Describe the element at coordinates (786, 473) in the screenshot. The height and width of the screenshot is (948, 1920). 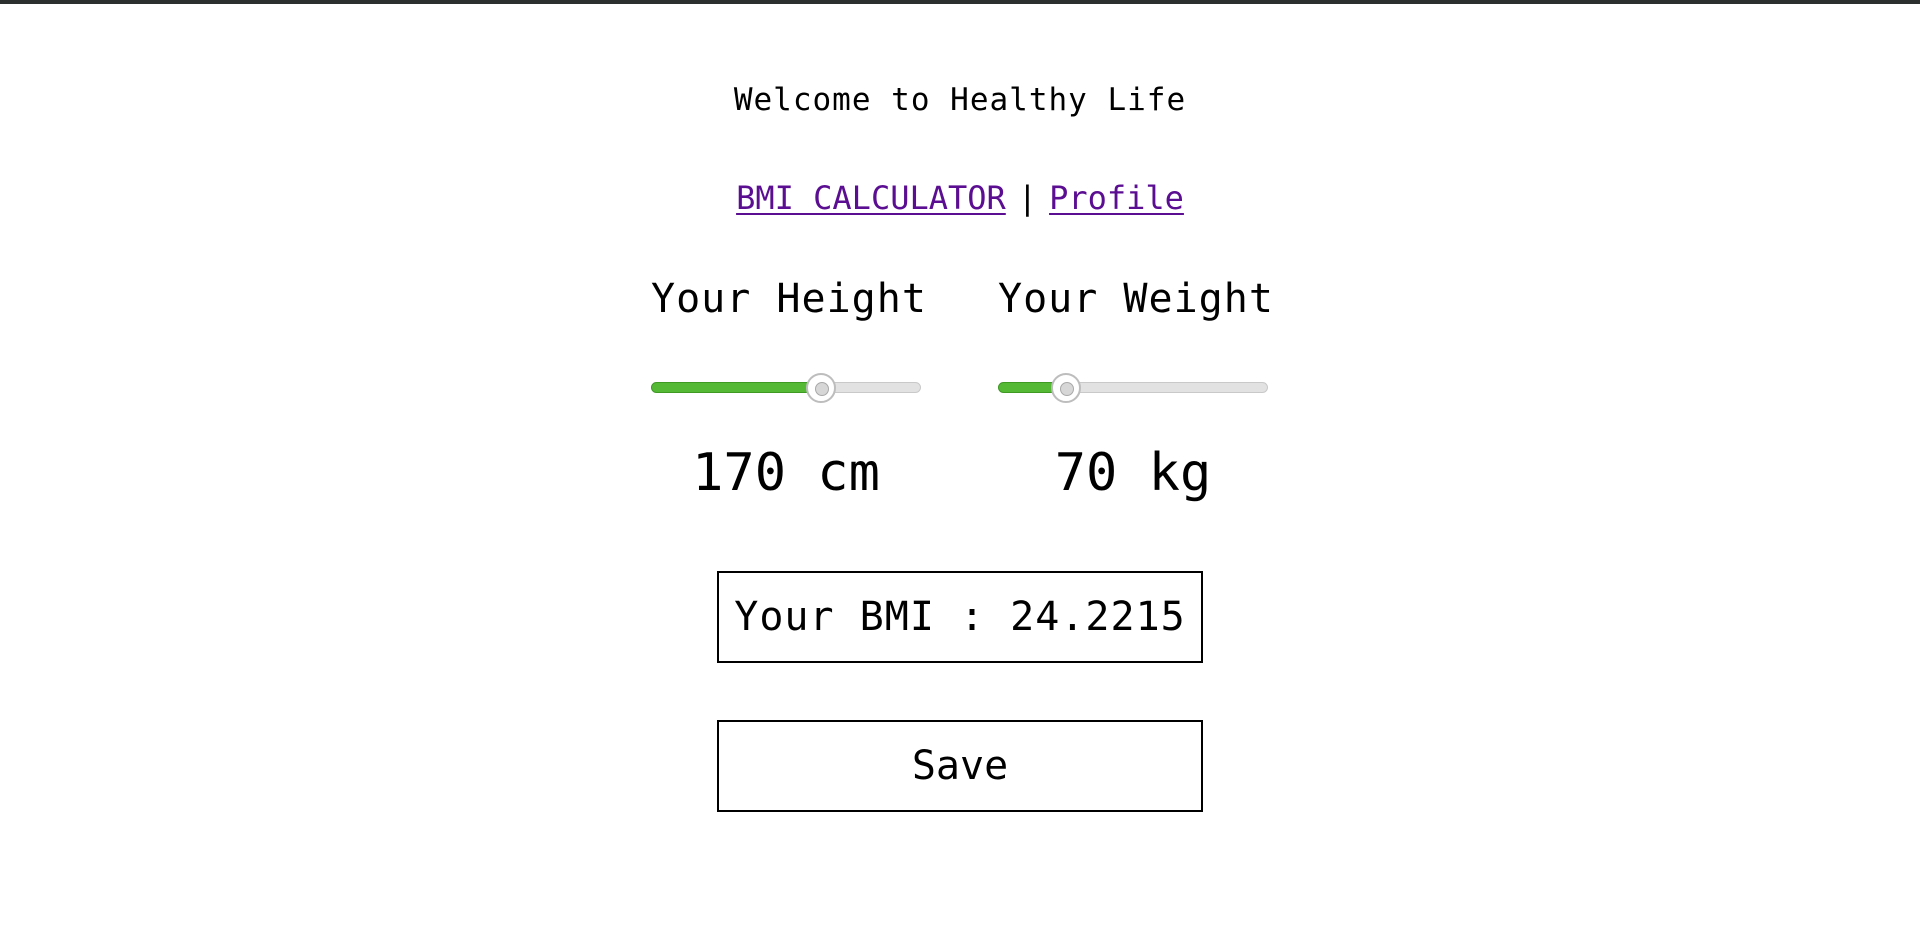
I see `height-value: 170 cm` at that location.